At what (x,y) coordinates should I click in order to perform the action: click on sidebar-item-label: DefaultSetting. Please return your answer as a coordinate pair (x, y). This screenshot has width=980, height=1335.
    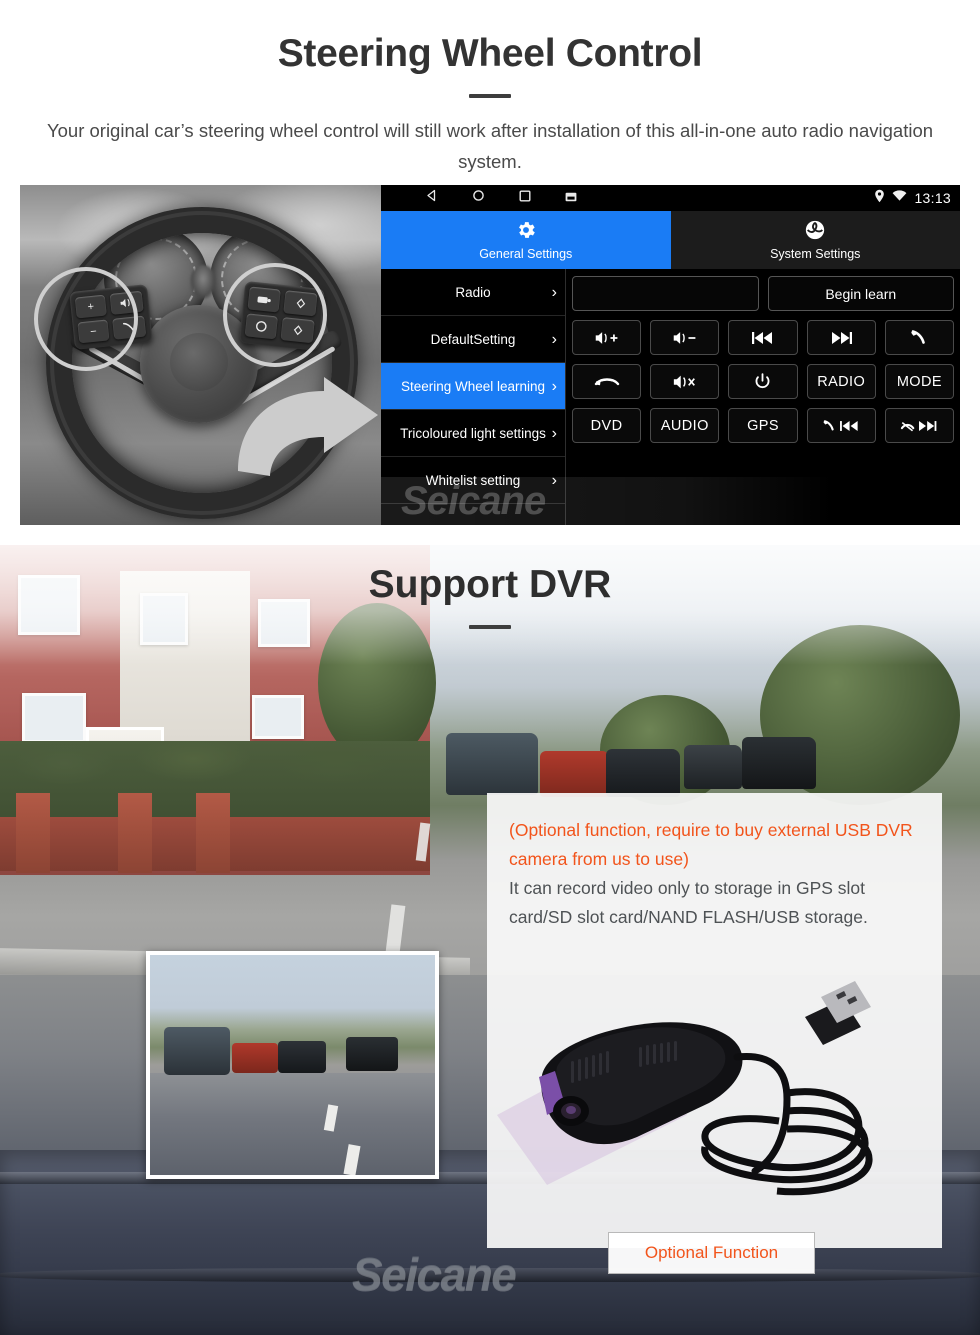
    Looking at the image, I should click on (473, 339).